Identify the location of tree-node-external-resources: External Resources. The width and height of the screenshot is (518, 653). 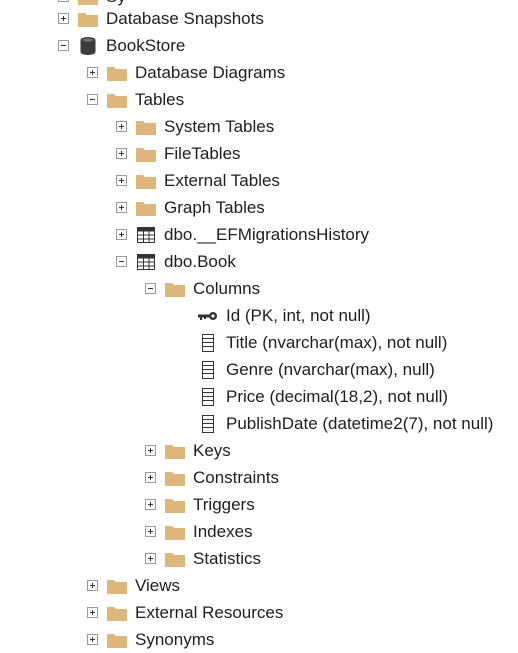
(185, 612).